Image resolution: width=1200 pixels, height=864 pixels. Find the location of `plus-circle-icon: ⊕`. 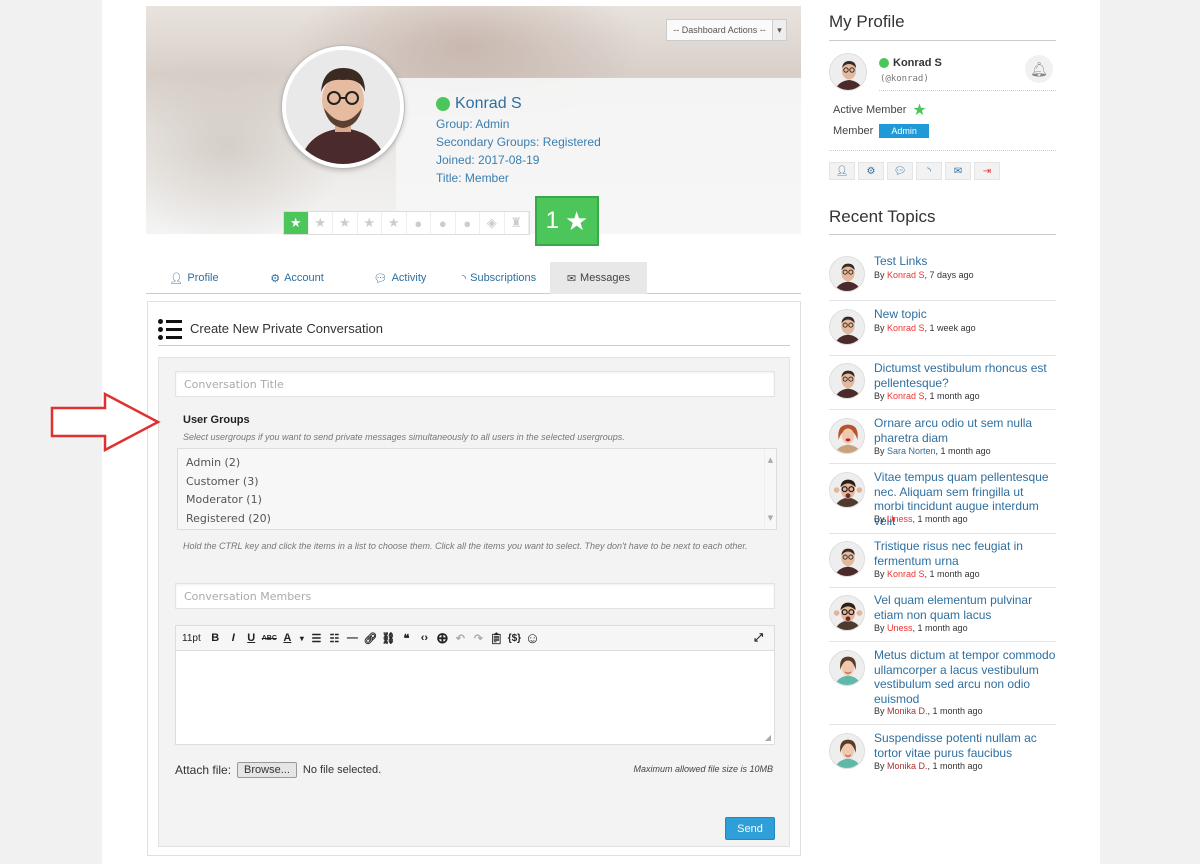

plus-circle-icon: ⊕ is located at coordinates (442, 638).